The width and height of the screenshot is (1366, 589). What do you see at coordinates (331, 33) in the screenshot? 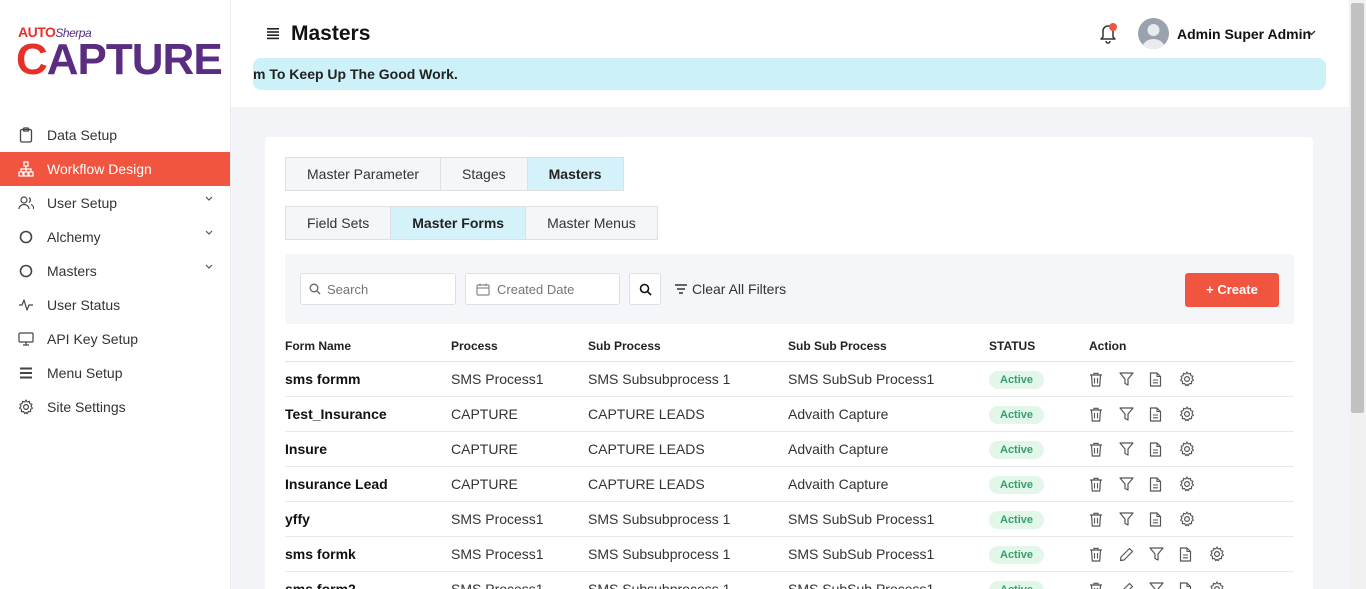
I see `page-title: Masters` at bounding box center [331, 33].